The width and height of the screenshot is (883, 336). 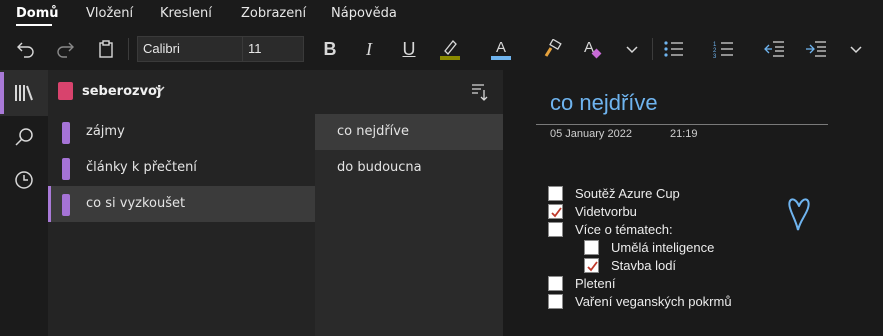 I want to click on section-label: články k přečtení, so click(x=141, y=167).